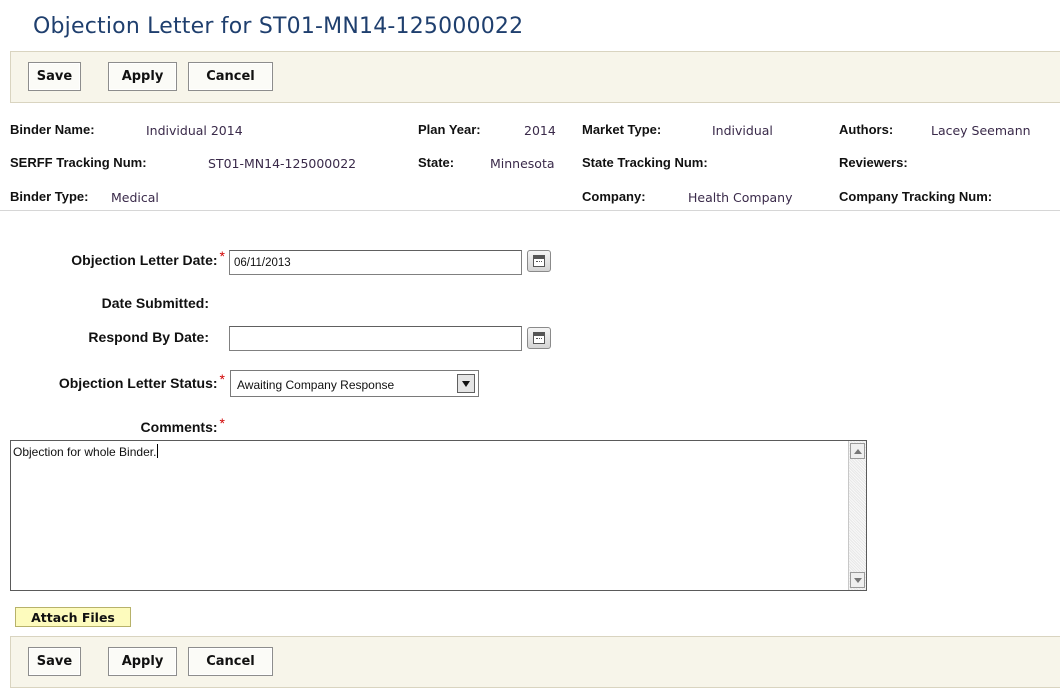 The image size is (1060, 689). Describe the element at coordinates (873, 162) in the screenshot. I see `reviewers-label: Reviewers:` at that location.